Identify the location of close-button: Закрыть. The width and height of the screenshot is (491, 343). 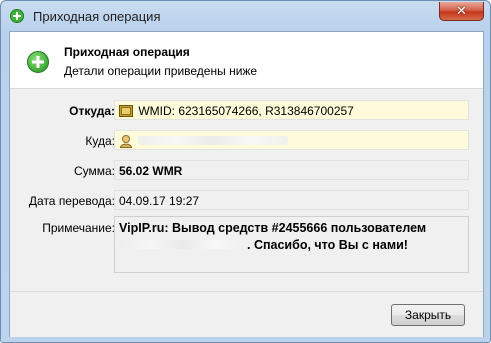
(428, 315).